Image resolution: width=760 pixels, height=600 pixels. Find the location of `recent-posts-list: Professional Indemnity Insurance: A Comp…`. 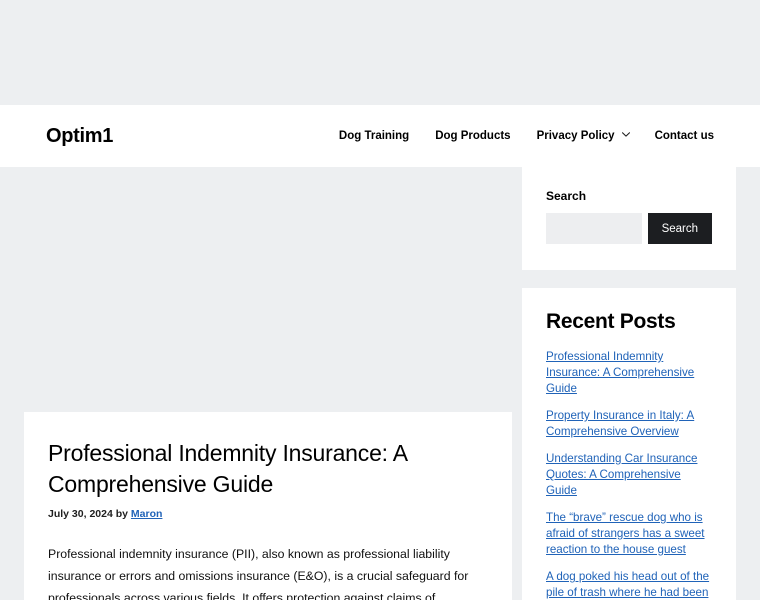

recent-posts-list: Professional Indemnity Insurance: A Comp… is located at coordinates (629, 474).